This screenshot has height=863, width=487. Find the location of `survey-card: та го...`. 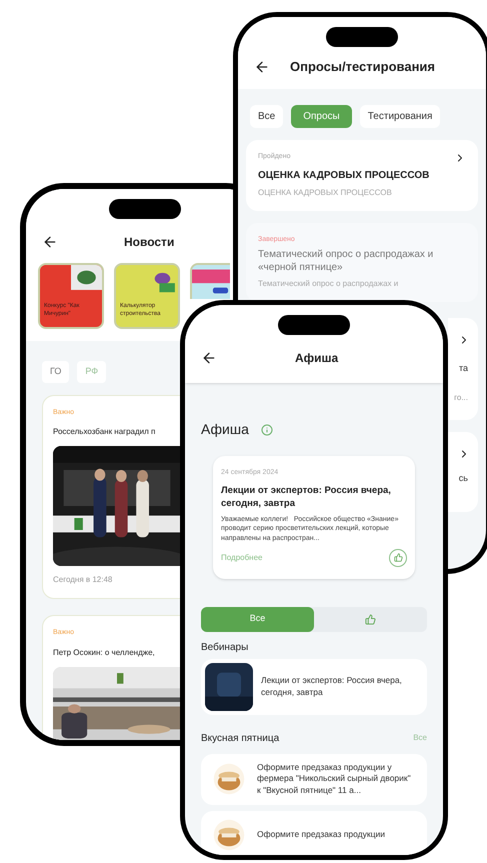

survey-card: та го... is located at coordinates (463, 369).